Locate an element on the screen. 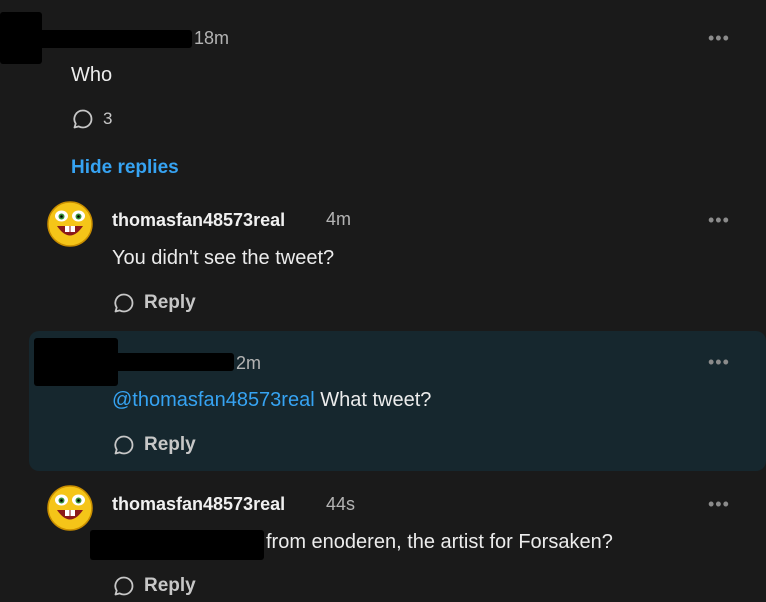 The width and height of the screenshot is (766, 602). reply-timestamp: 4m is located at coordinates (339, 219).